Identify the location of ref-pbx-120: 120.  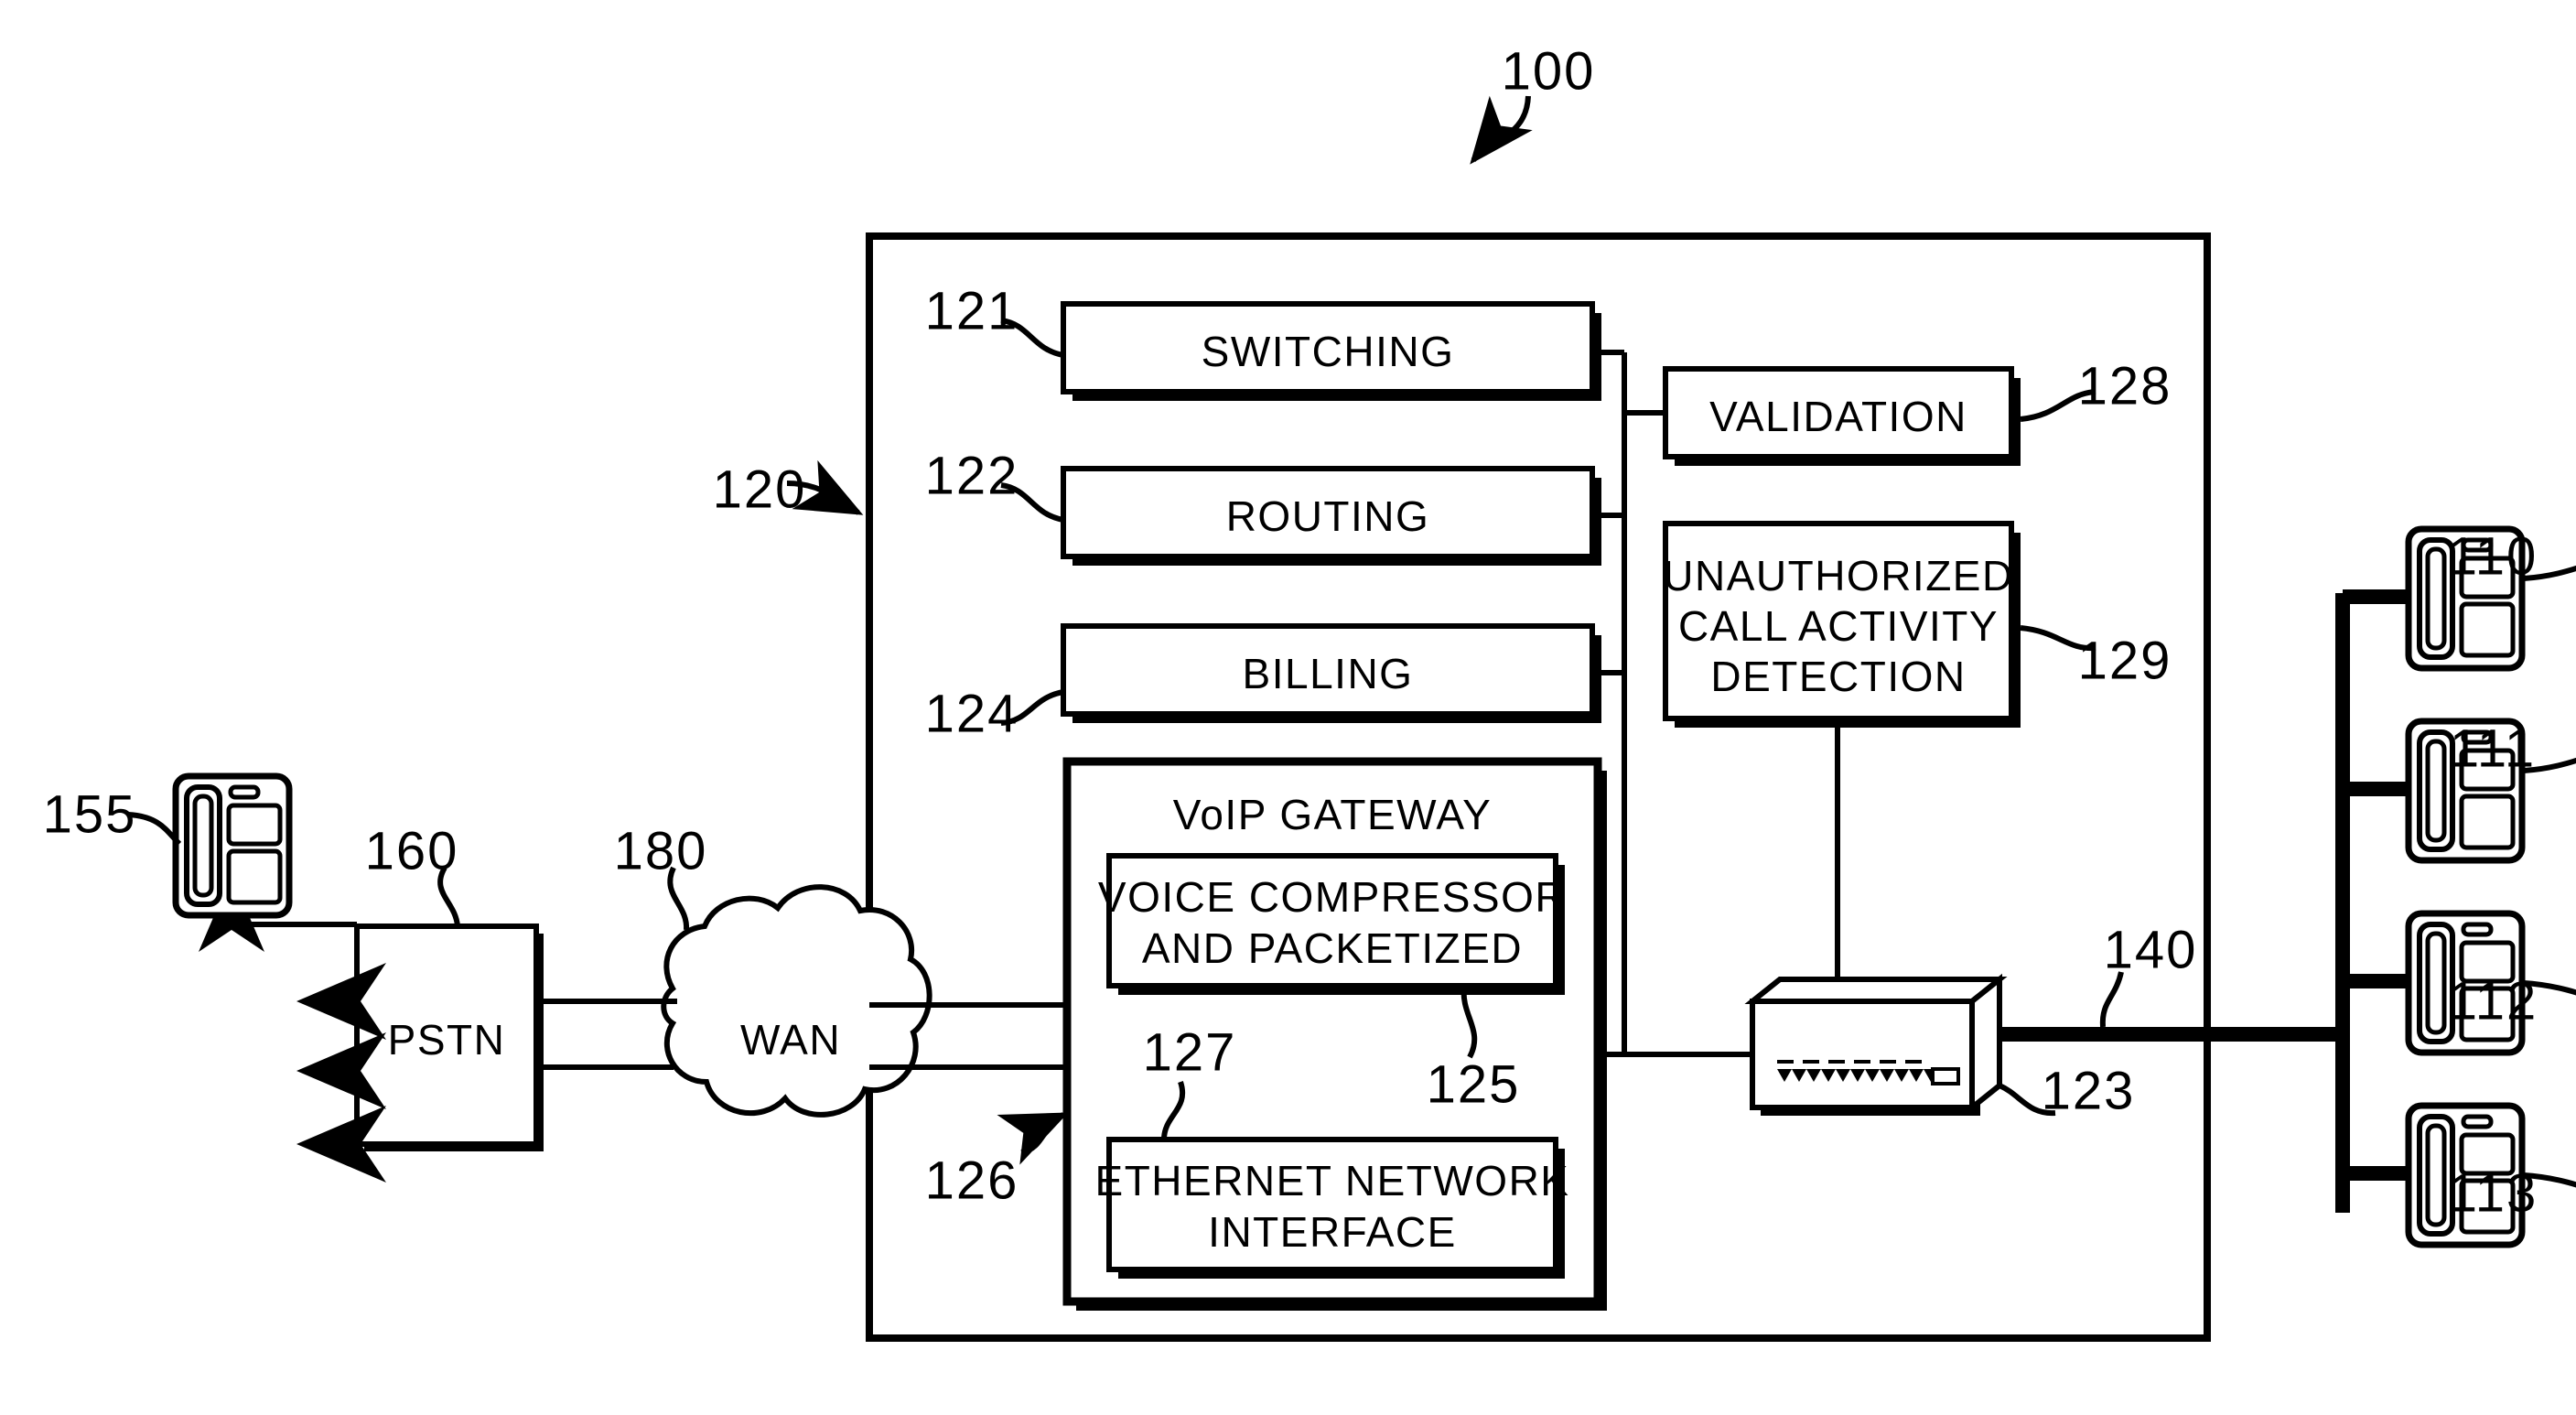
(759, 489).